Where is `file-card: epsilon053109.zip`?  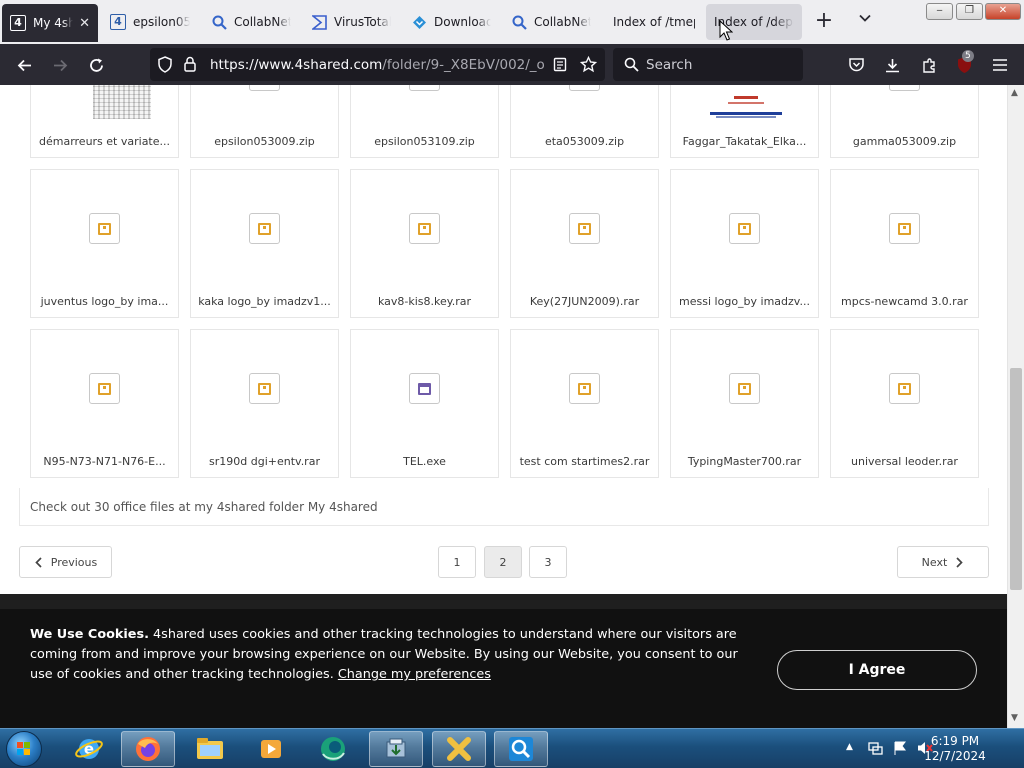 file-card: epsilon053109.zip is located at coordinates (424, 121).